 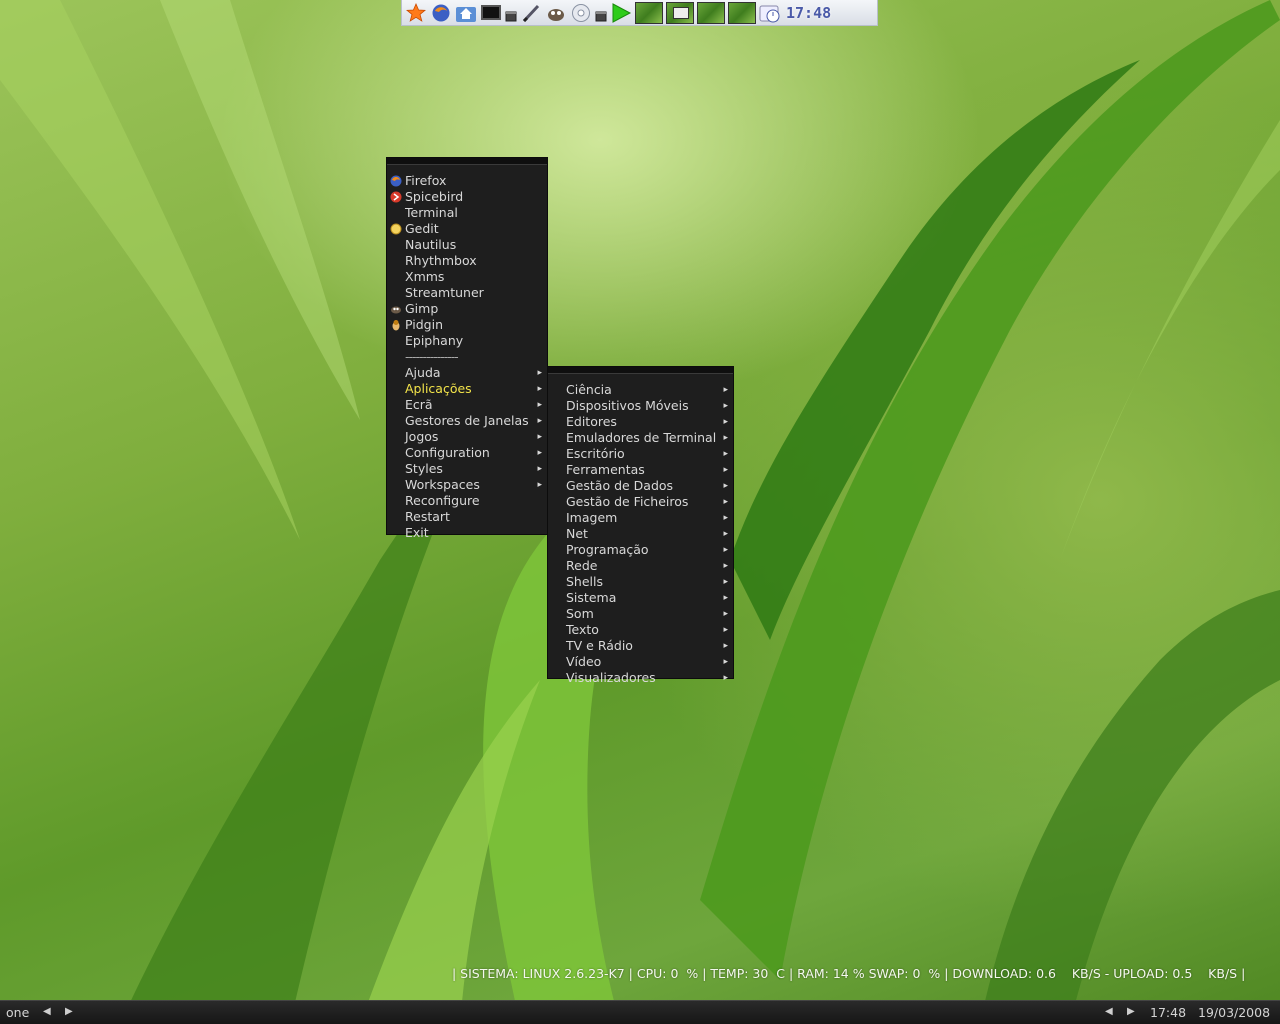 I want to click on next-window-icon: ▶, so click(x=1131, y=1011).